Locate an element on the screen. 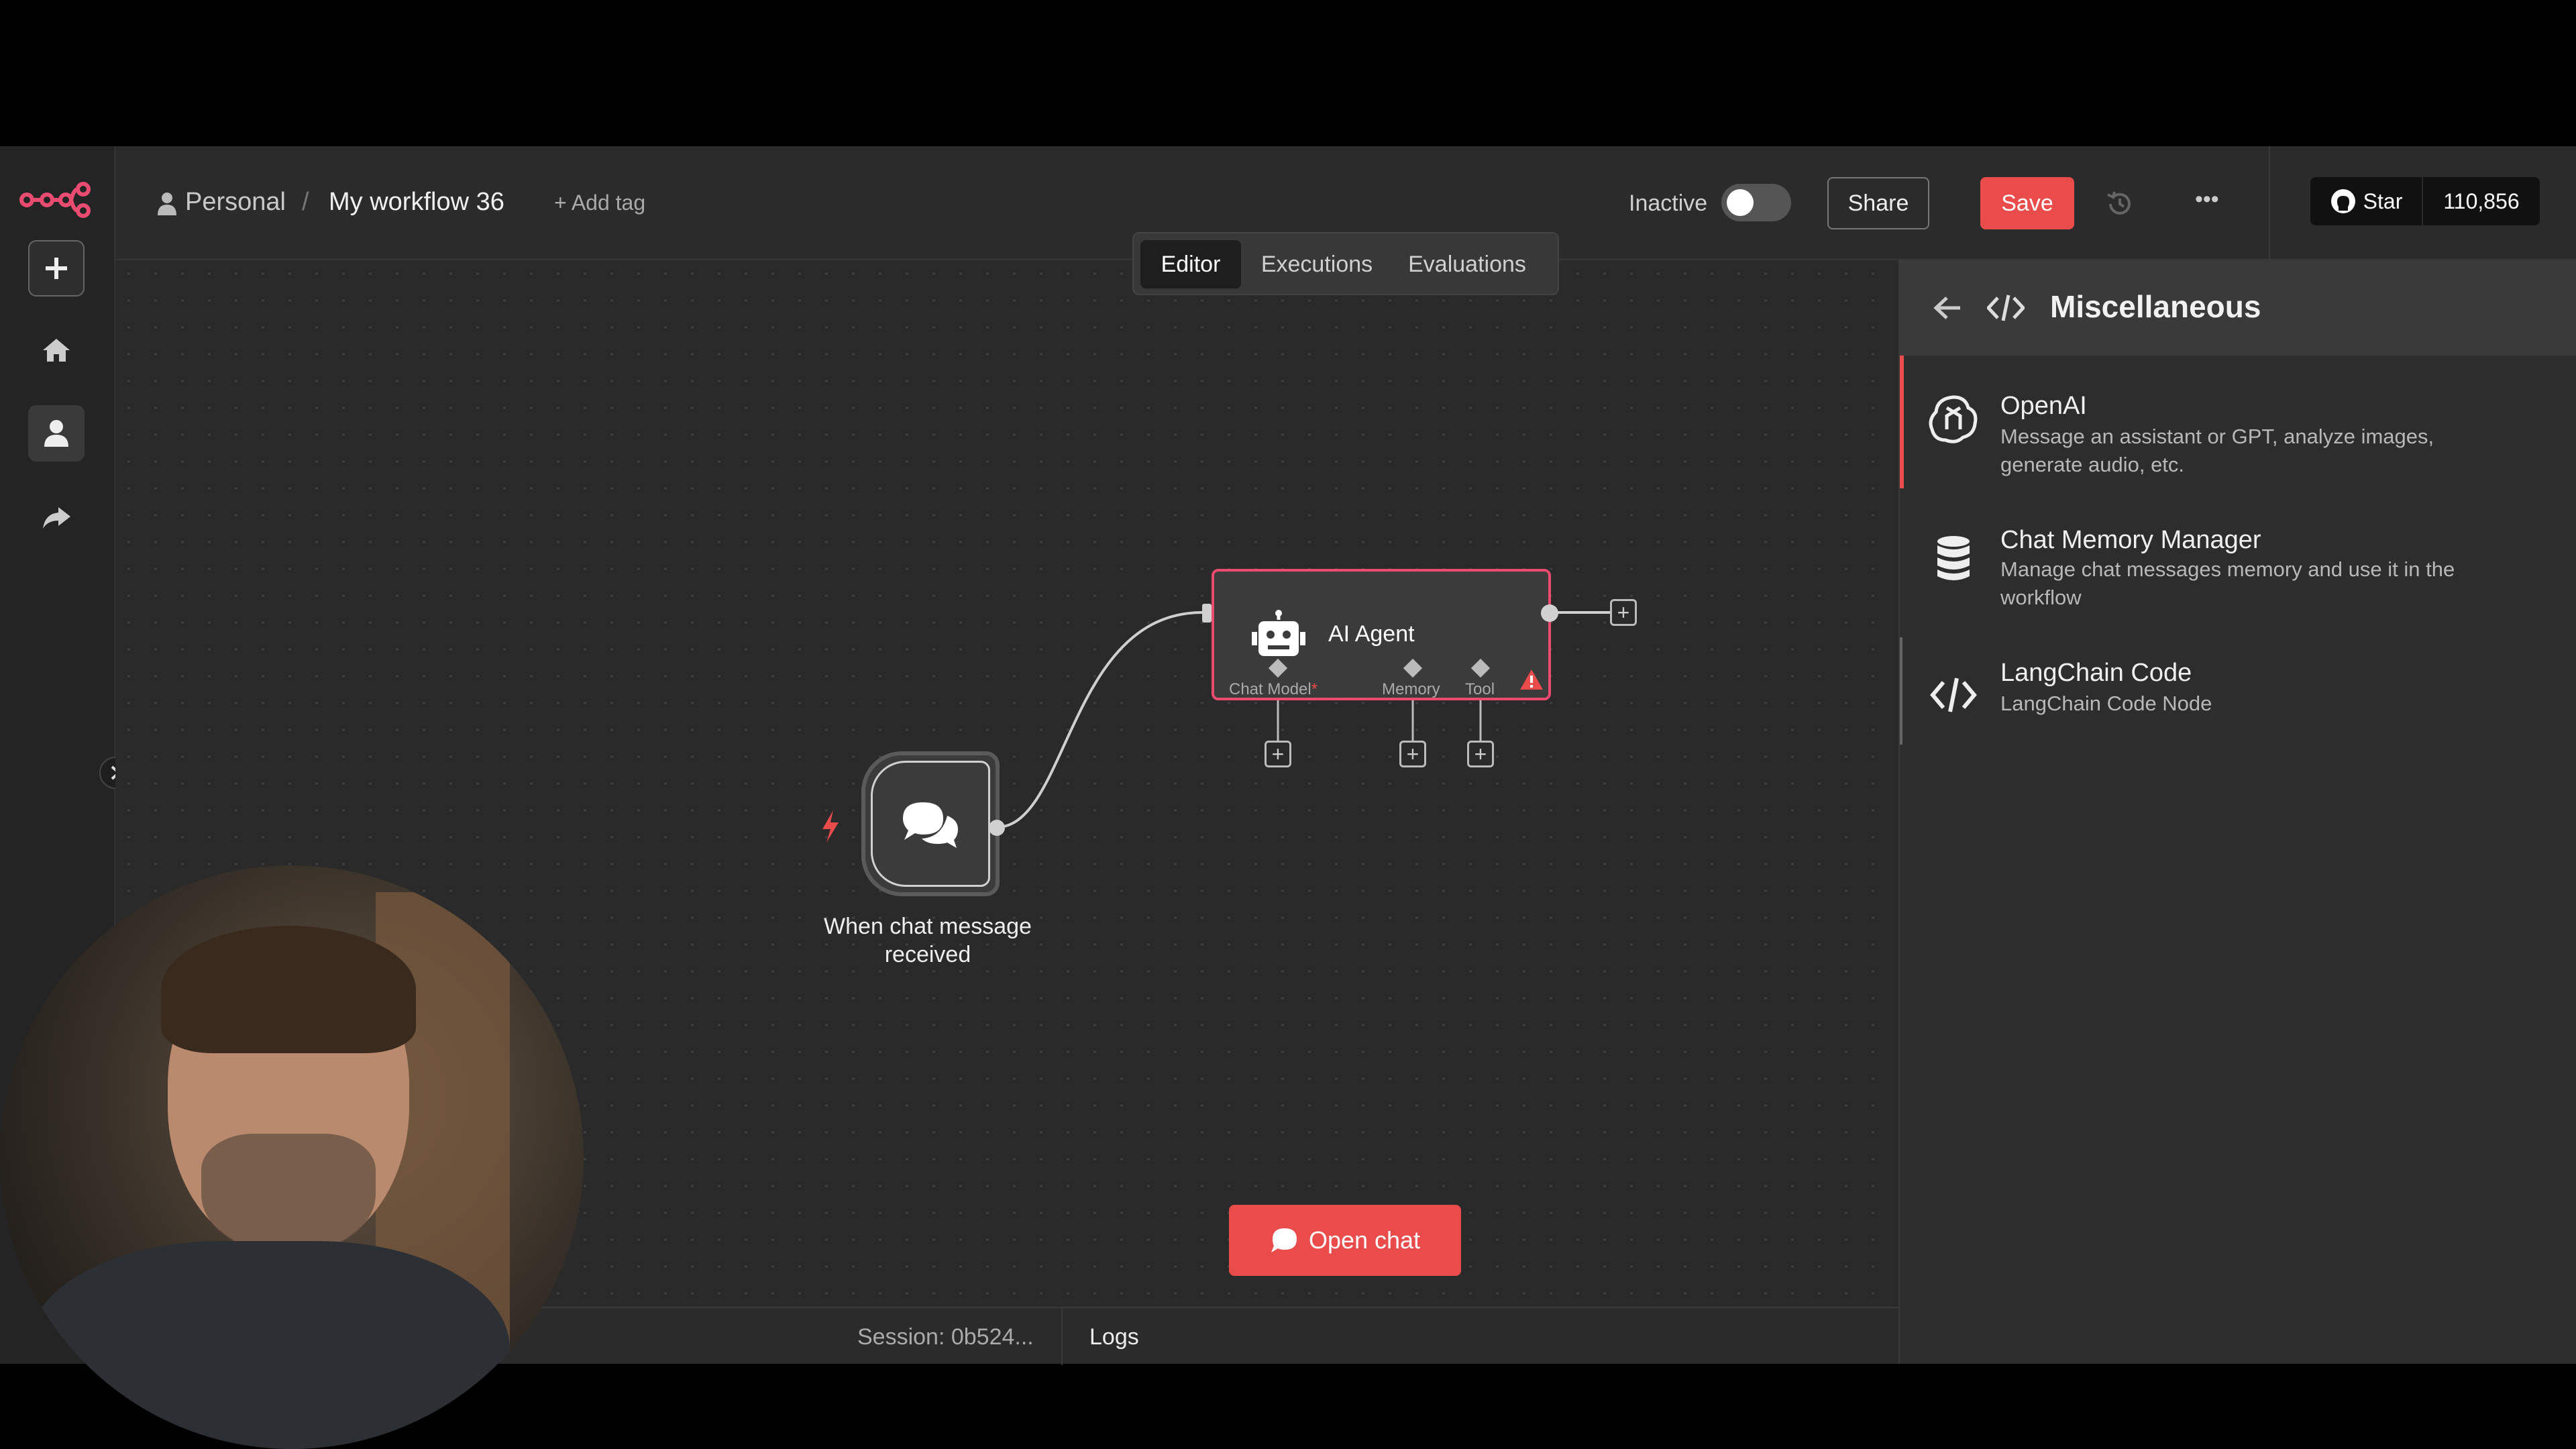 Image resolution: width=2576 pixels, height=1449 pixels. history-icon is located at coordinates (2120, 204).